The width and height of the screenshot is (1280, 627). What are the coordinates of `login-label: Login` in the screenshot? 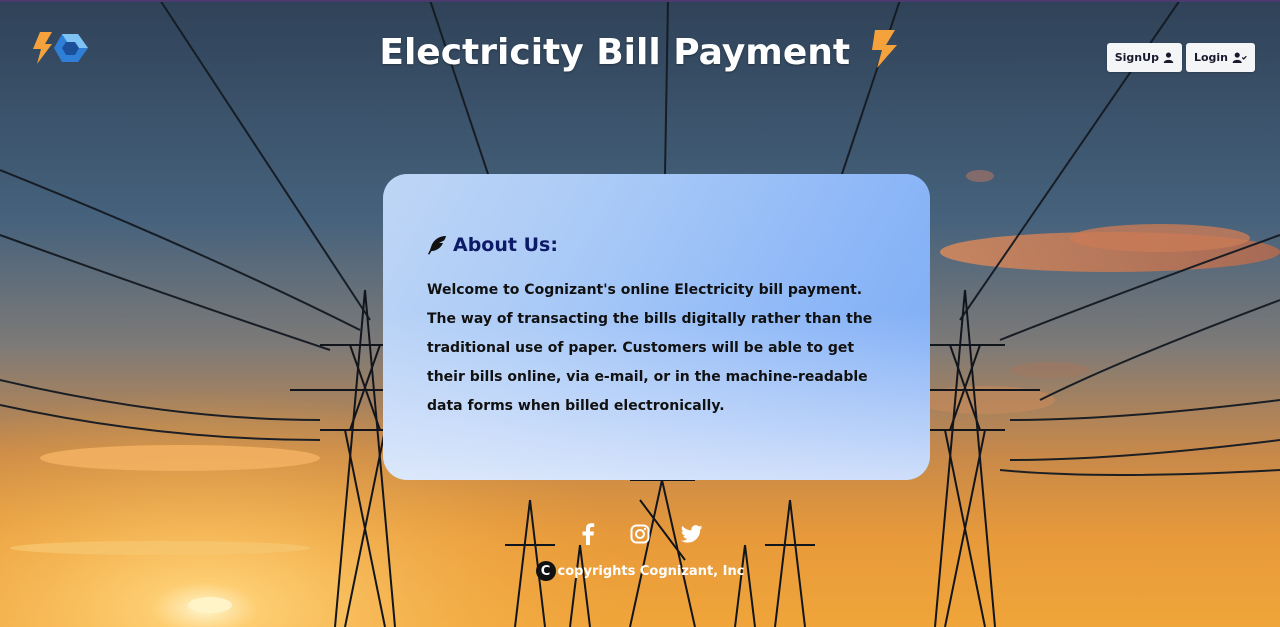 It's located at (1210, 57).